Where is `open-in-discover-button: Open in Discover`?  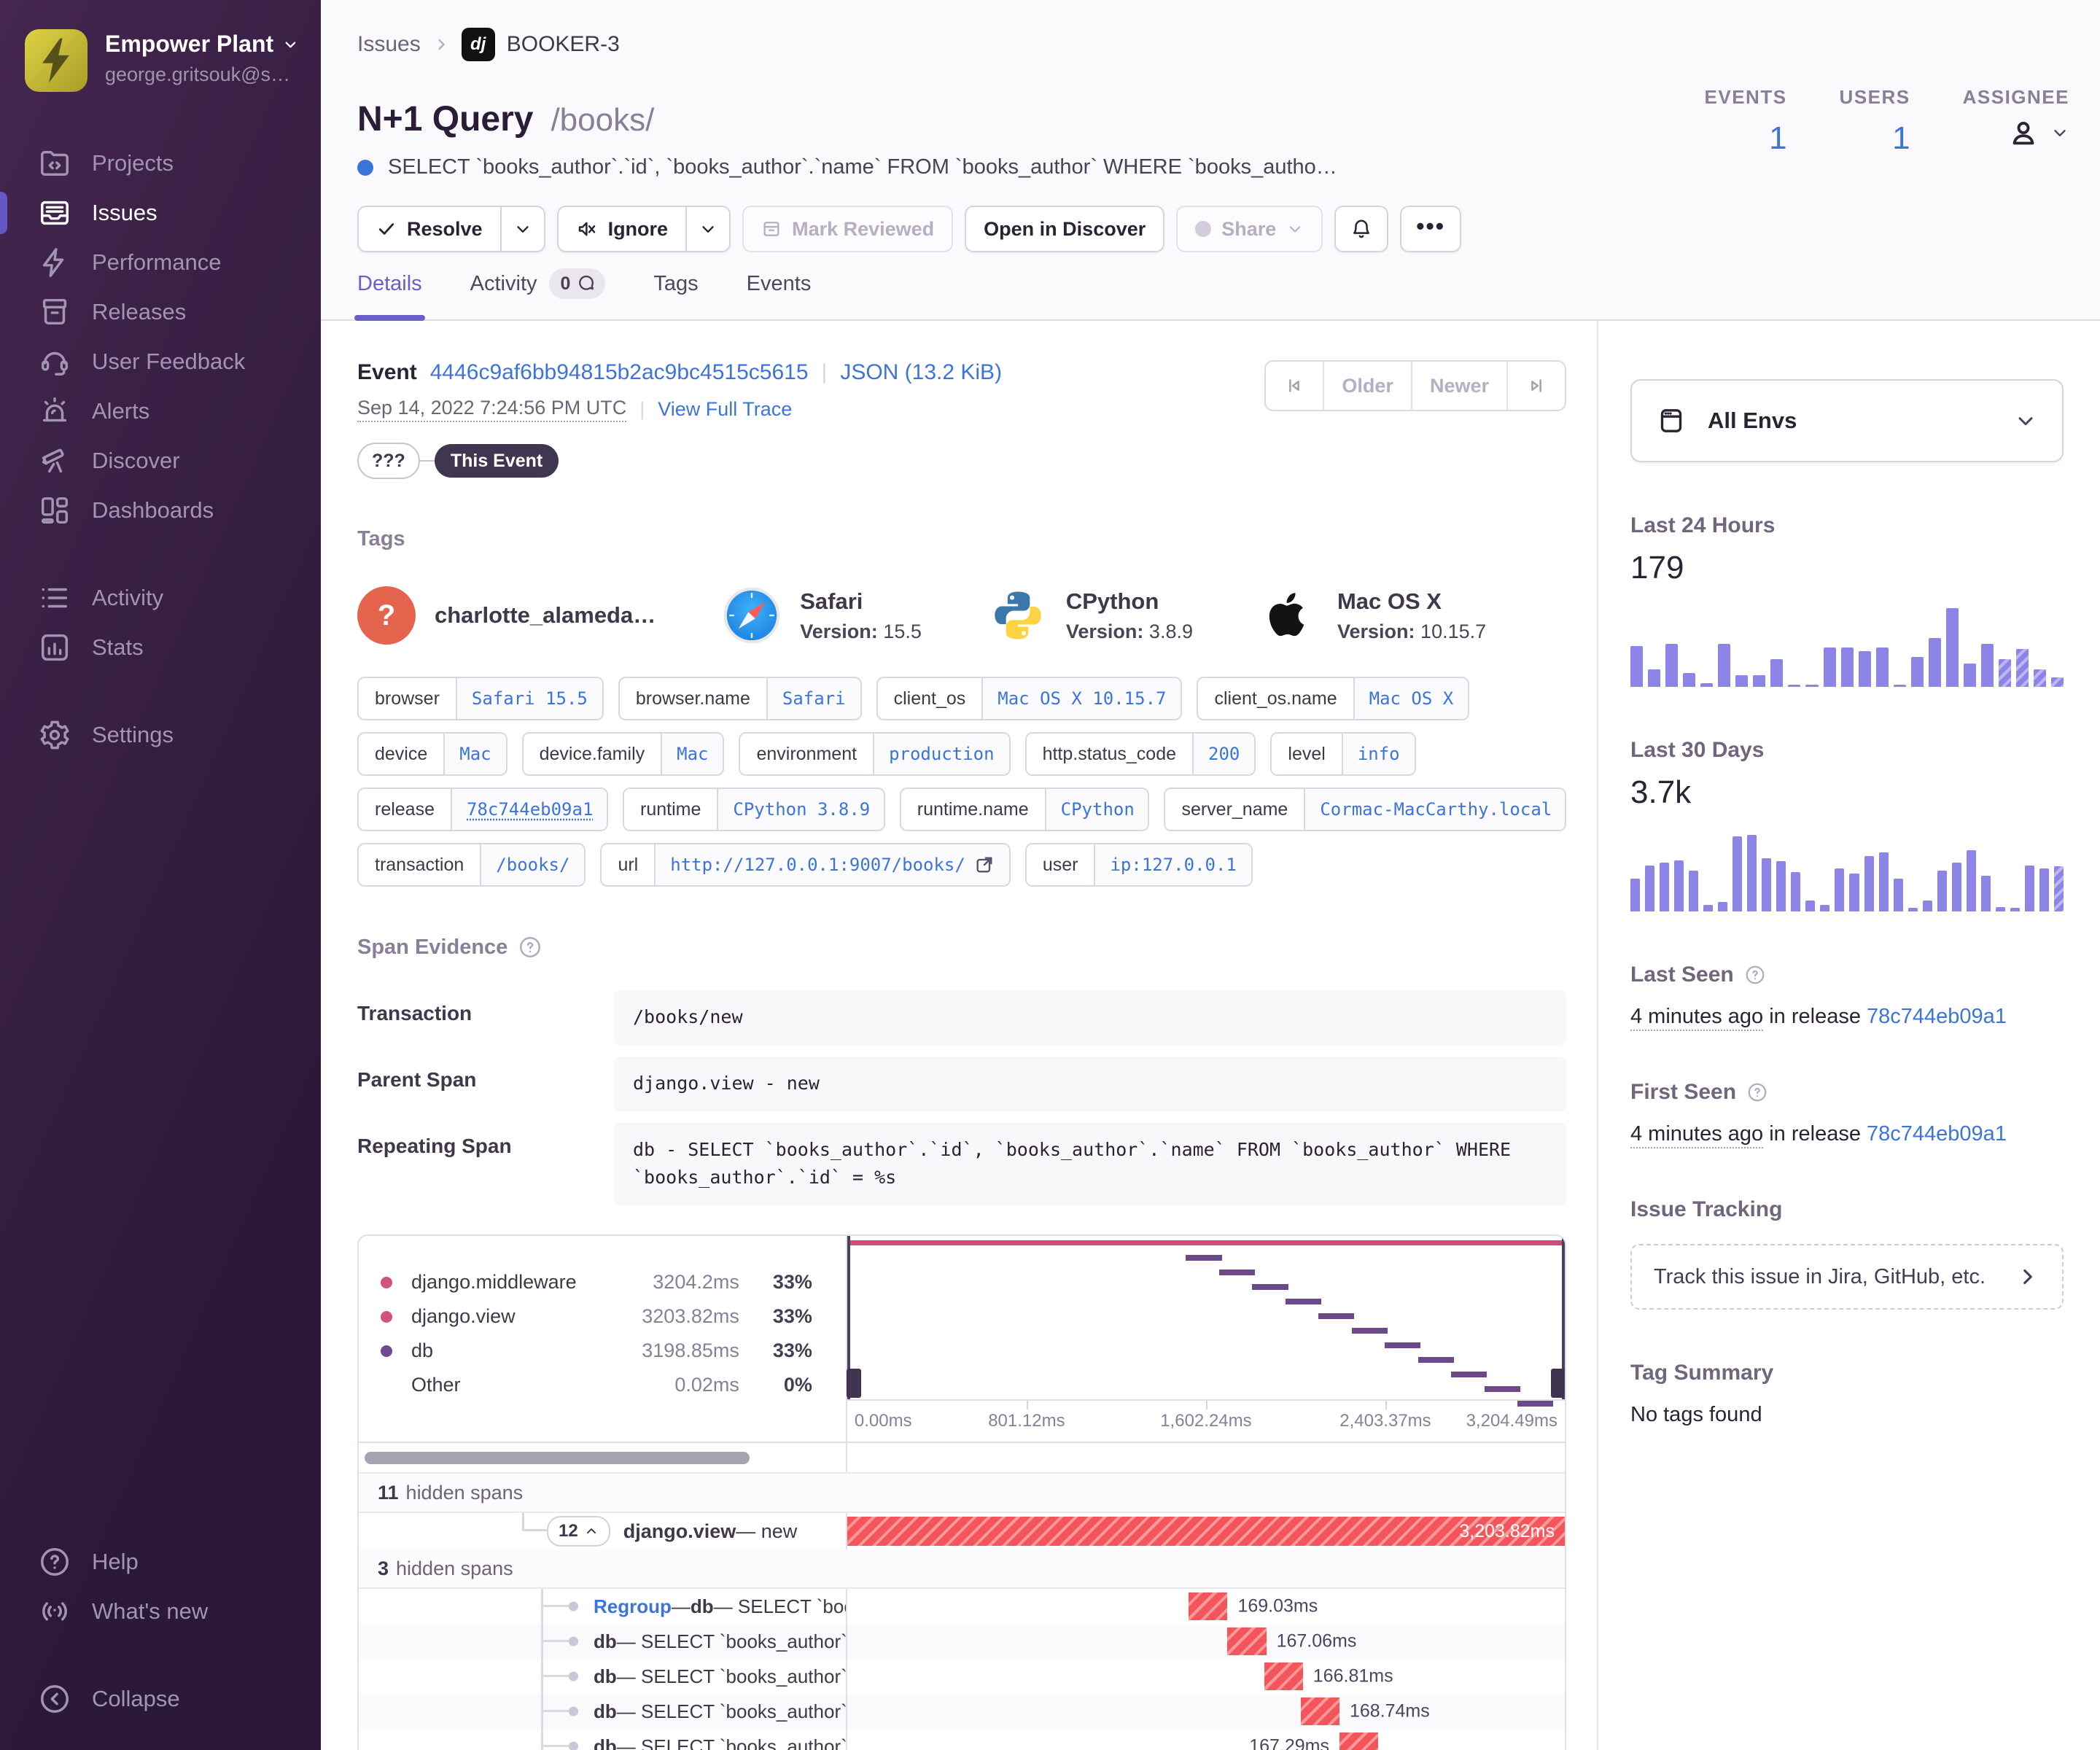 open-in-discover-button: Open in Discover is located at coordinates (1065, 229).